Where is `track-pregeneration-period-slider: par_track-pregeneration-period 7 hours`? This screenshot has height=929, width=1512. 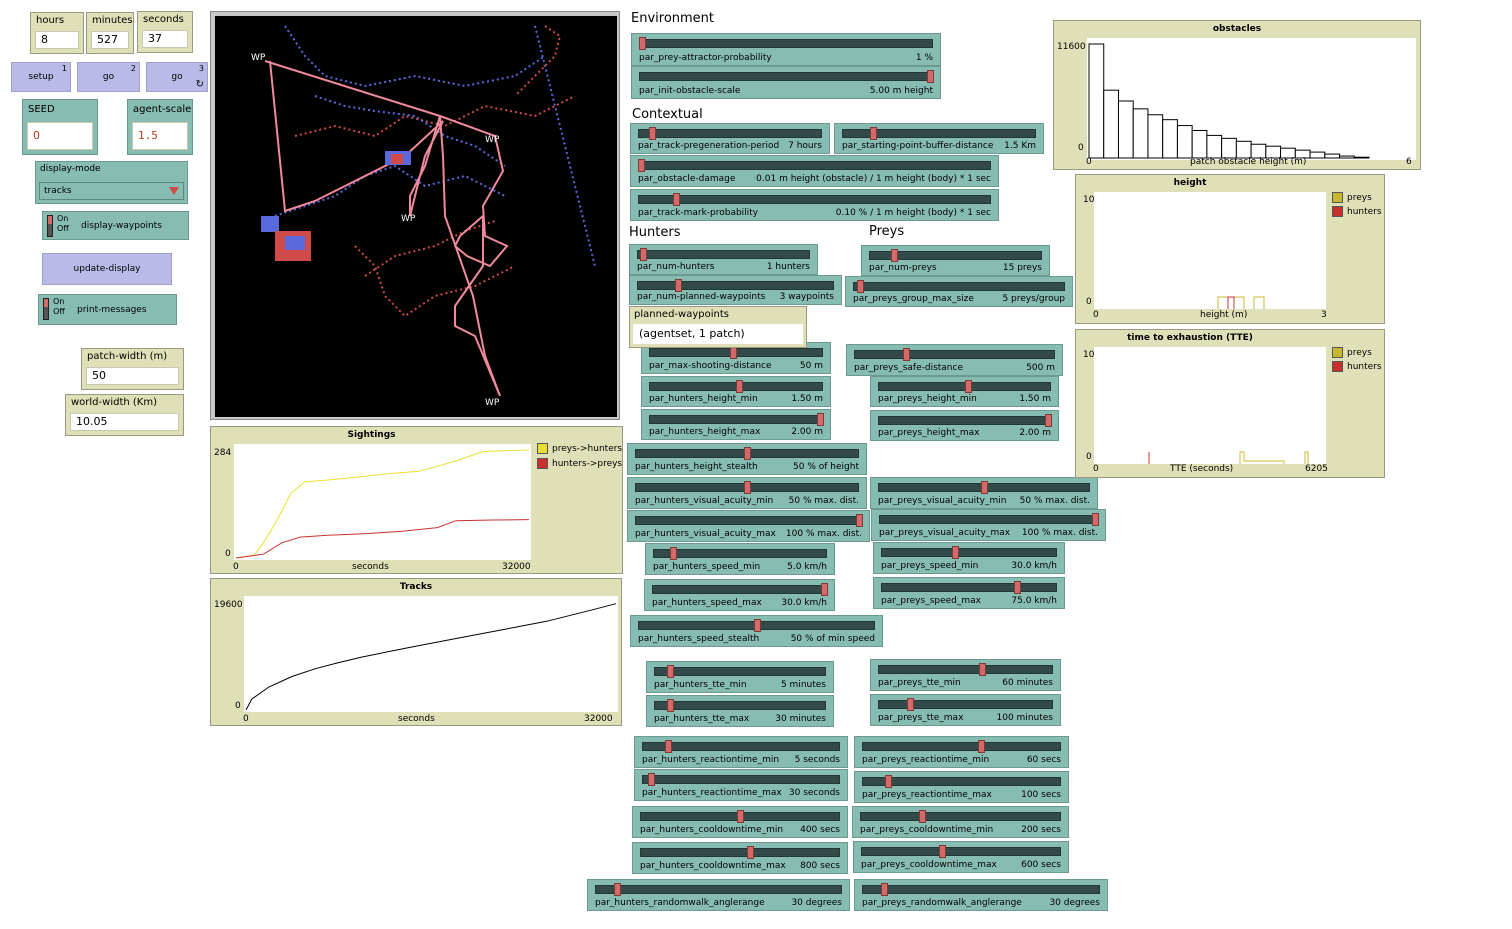
track-pregeneration-period-slider: par_track-pregeneration-period 7 hours is located at coordinates (730, 138).